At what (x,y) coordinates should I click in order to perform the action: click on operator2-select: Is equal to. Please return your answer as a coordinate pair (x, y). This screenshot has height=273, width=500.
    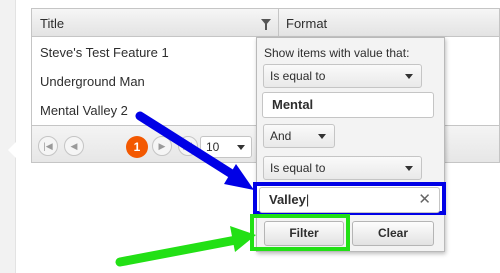
    Looking at the image, I should click on (342, 168).